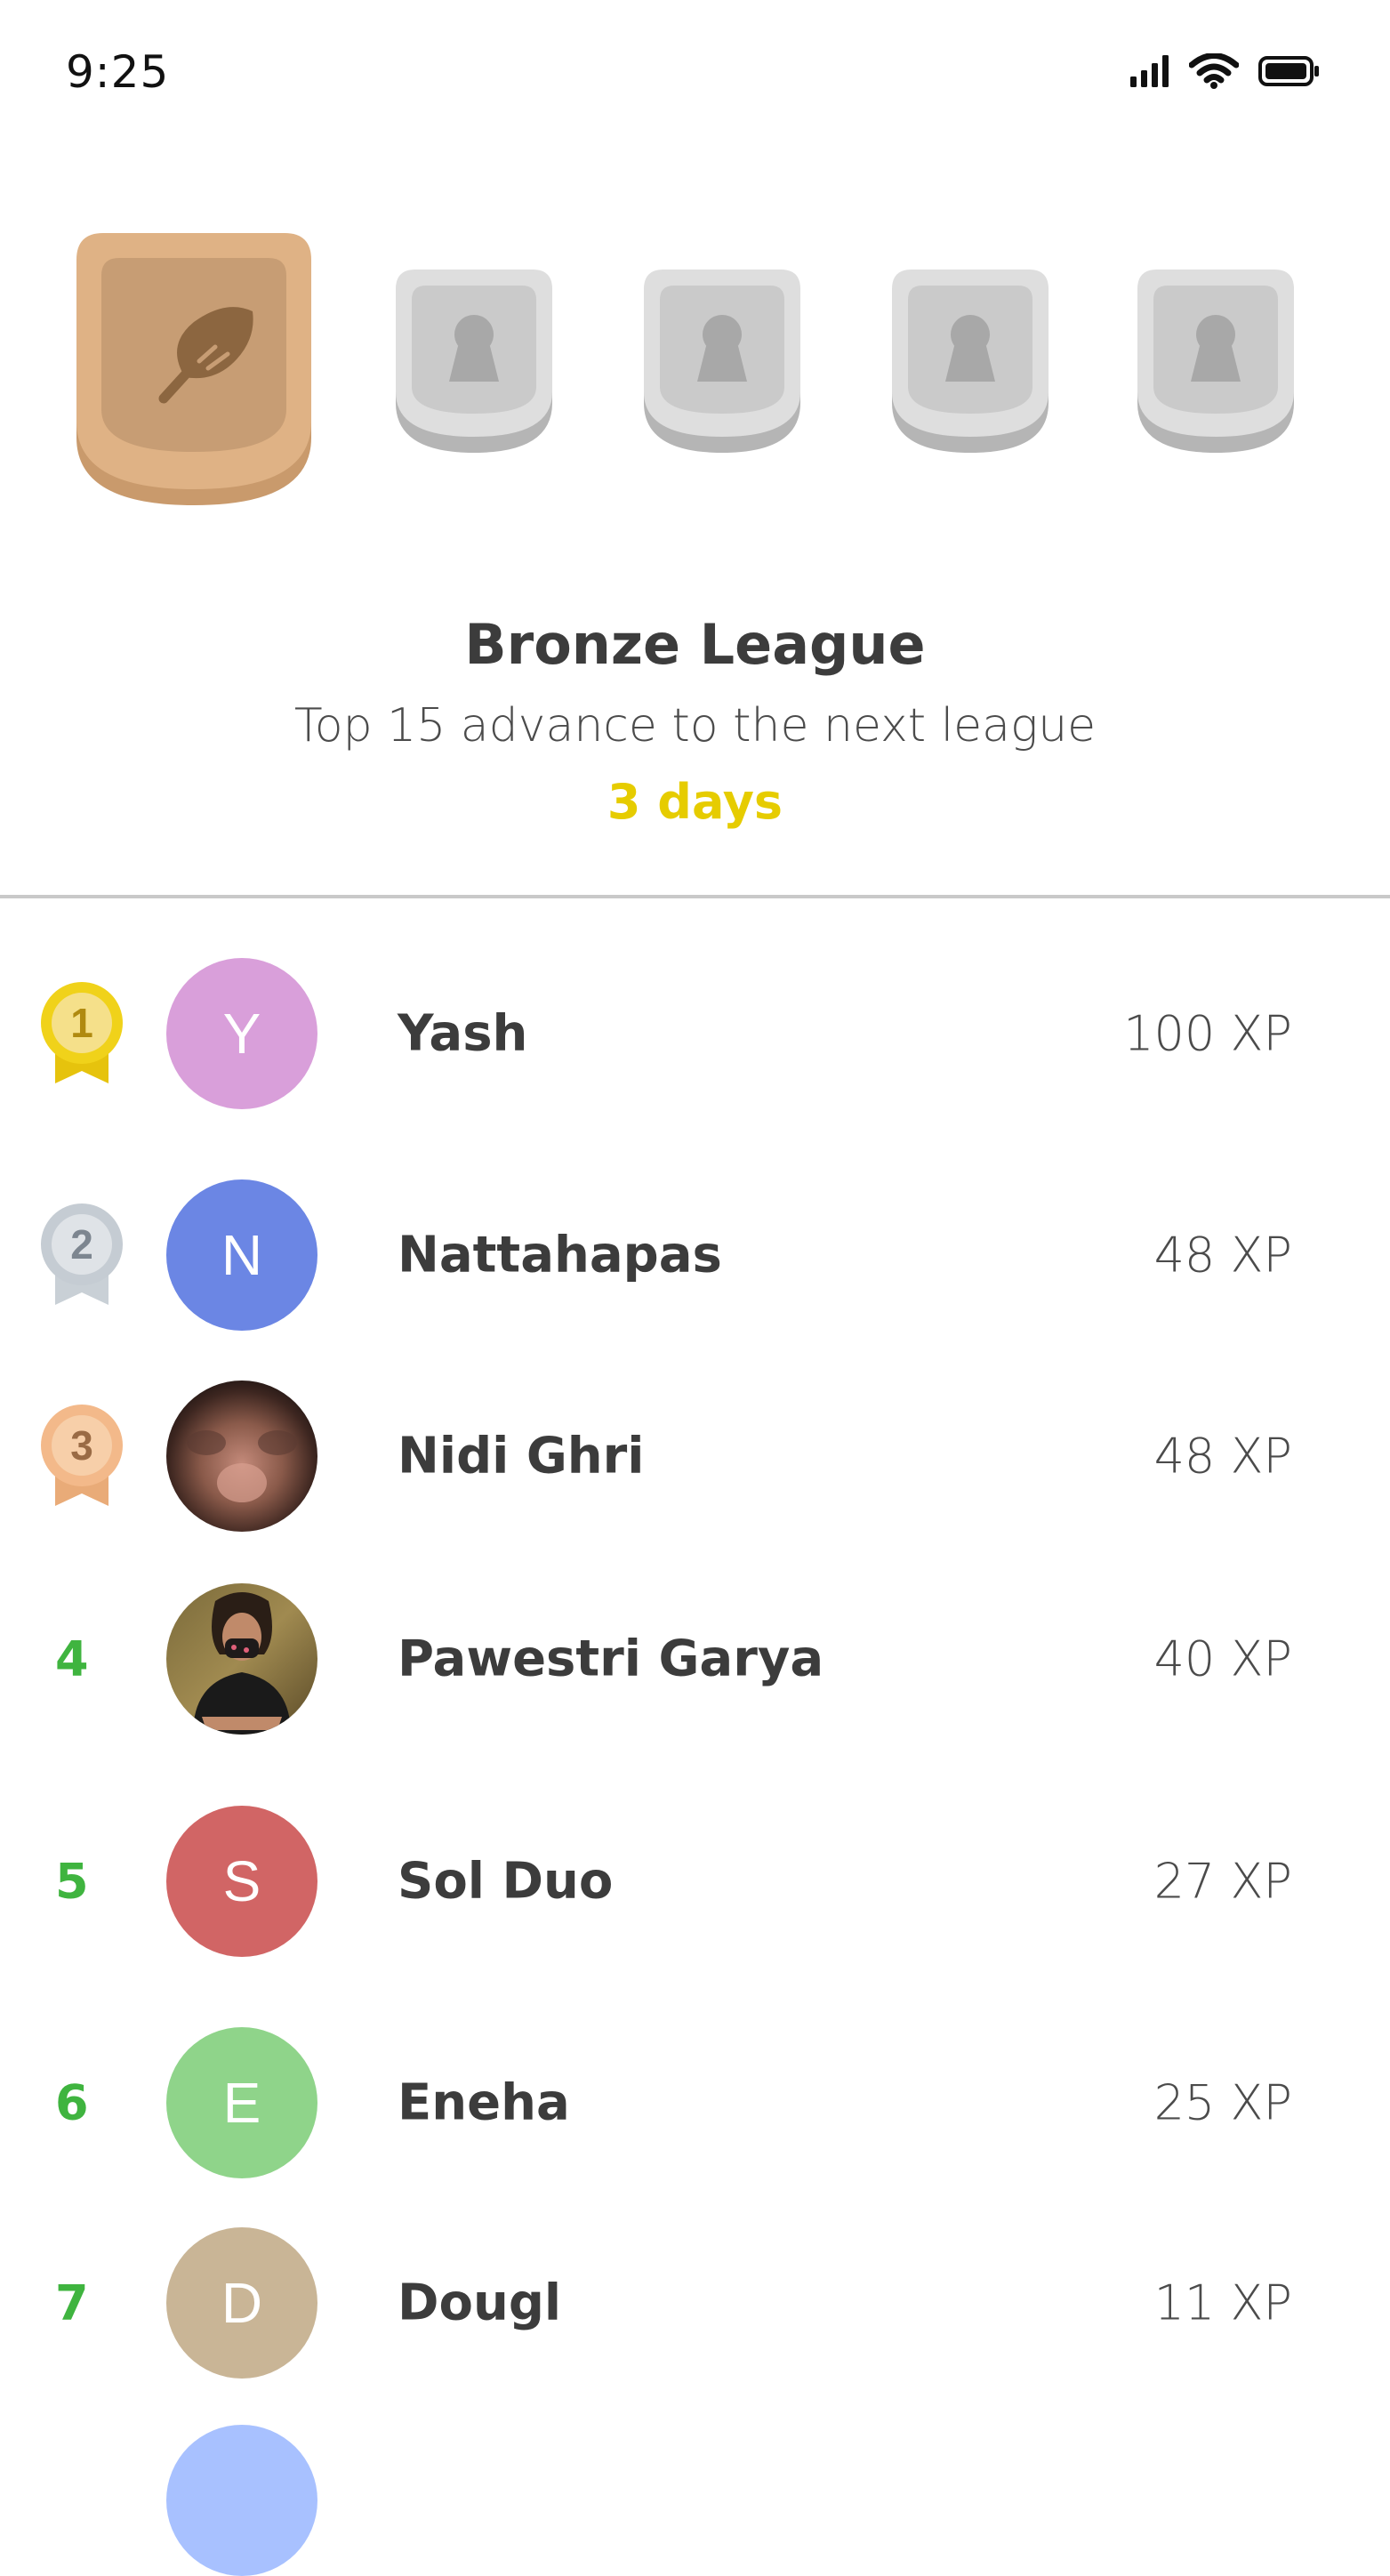 The image size is (1390, 2576). What do you see at coordinates (241, 2500) in the screenshot?
I see `avatar` at bounding box center [241, 2500].